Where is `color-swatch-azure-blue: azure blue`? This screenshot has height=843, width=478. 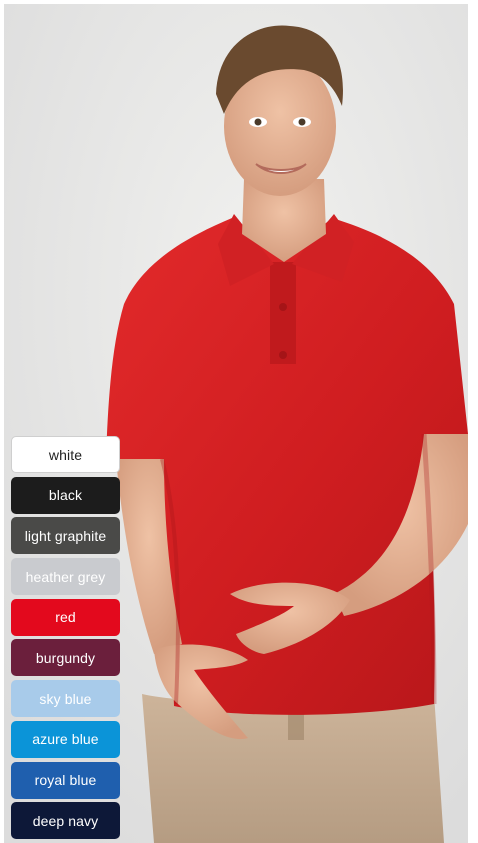 color-swatch-azure-blue: azure blue is located at coordinates (65, 739).